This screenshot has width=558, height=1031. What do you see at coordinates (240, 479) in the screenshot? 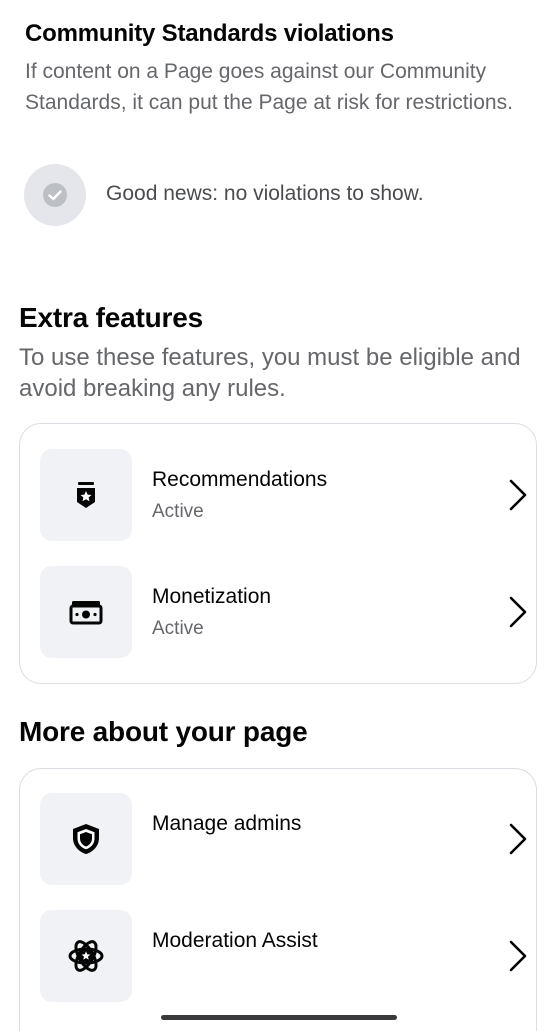
I see `recommendations-label: Recommendations` at bounding box center [240, 479].